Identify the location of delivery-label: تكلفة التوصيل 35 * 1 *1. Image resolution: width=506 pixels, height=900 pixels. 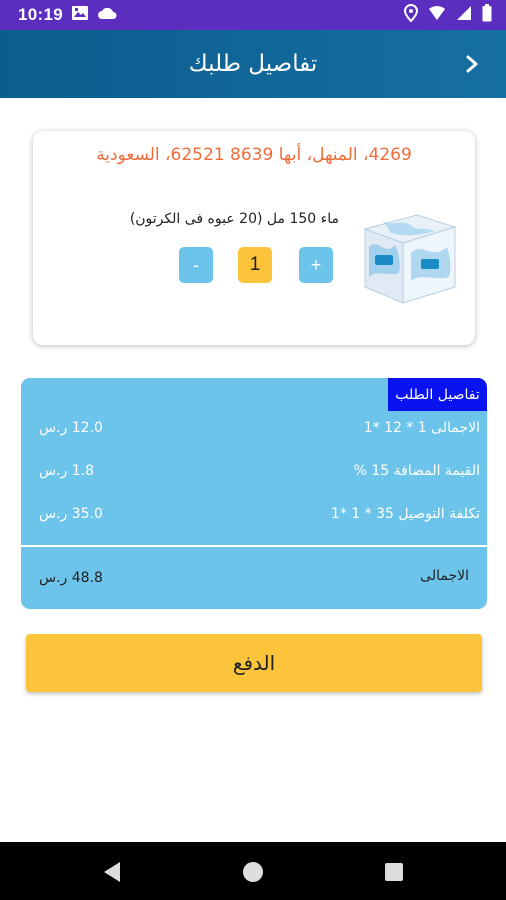
(405, 514).